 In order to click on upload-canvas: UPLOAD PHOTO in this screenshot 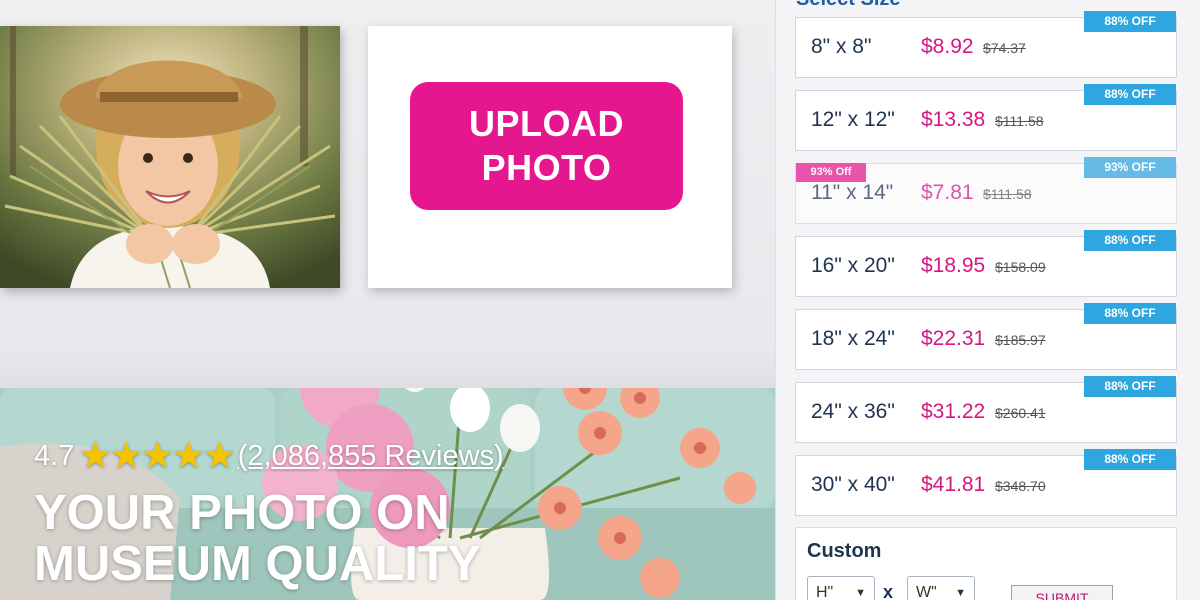, I will do `click(550, 157)`.